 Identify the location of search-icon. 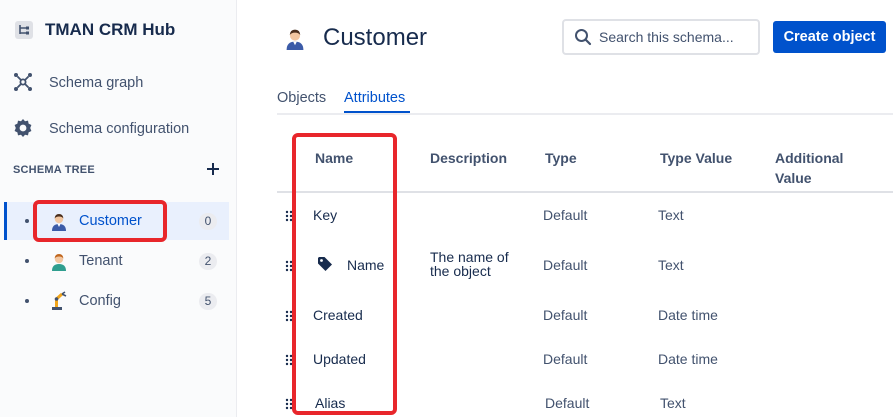
(583, 37).